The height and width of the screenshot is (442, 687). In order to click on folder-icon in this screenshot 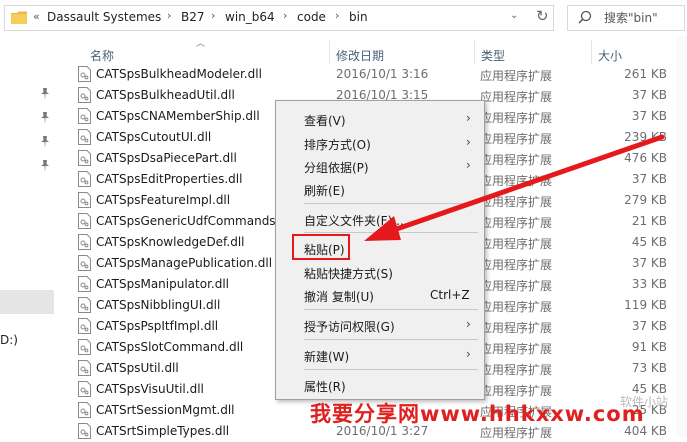, I will do `click(19, 17)`.